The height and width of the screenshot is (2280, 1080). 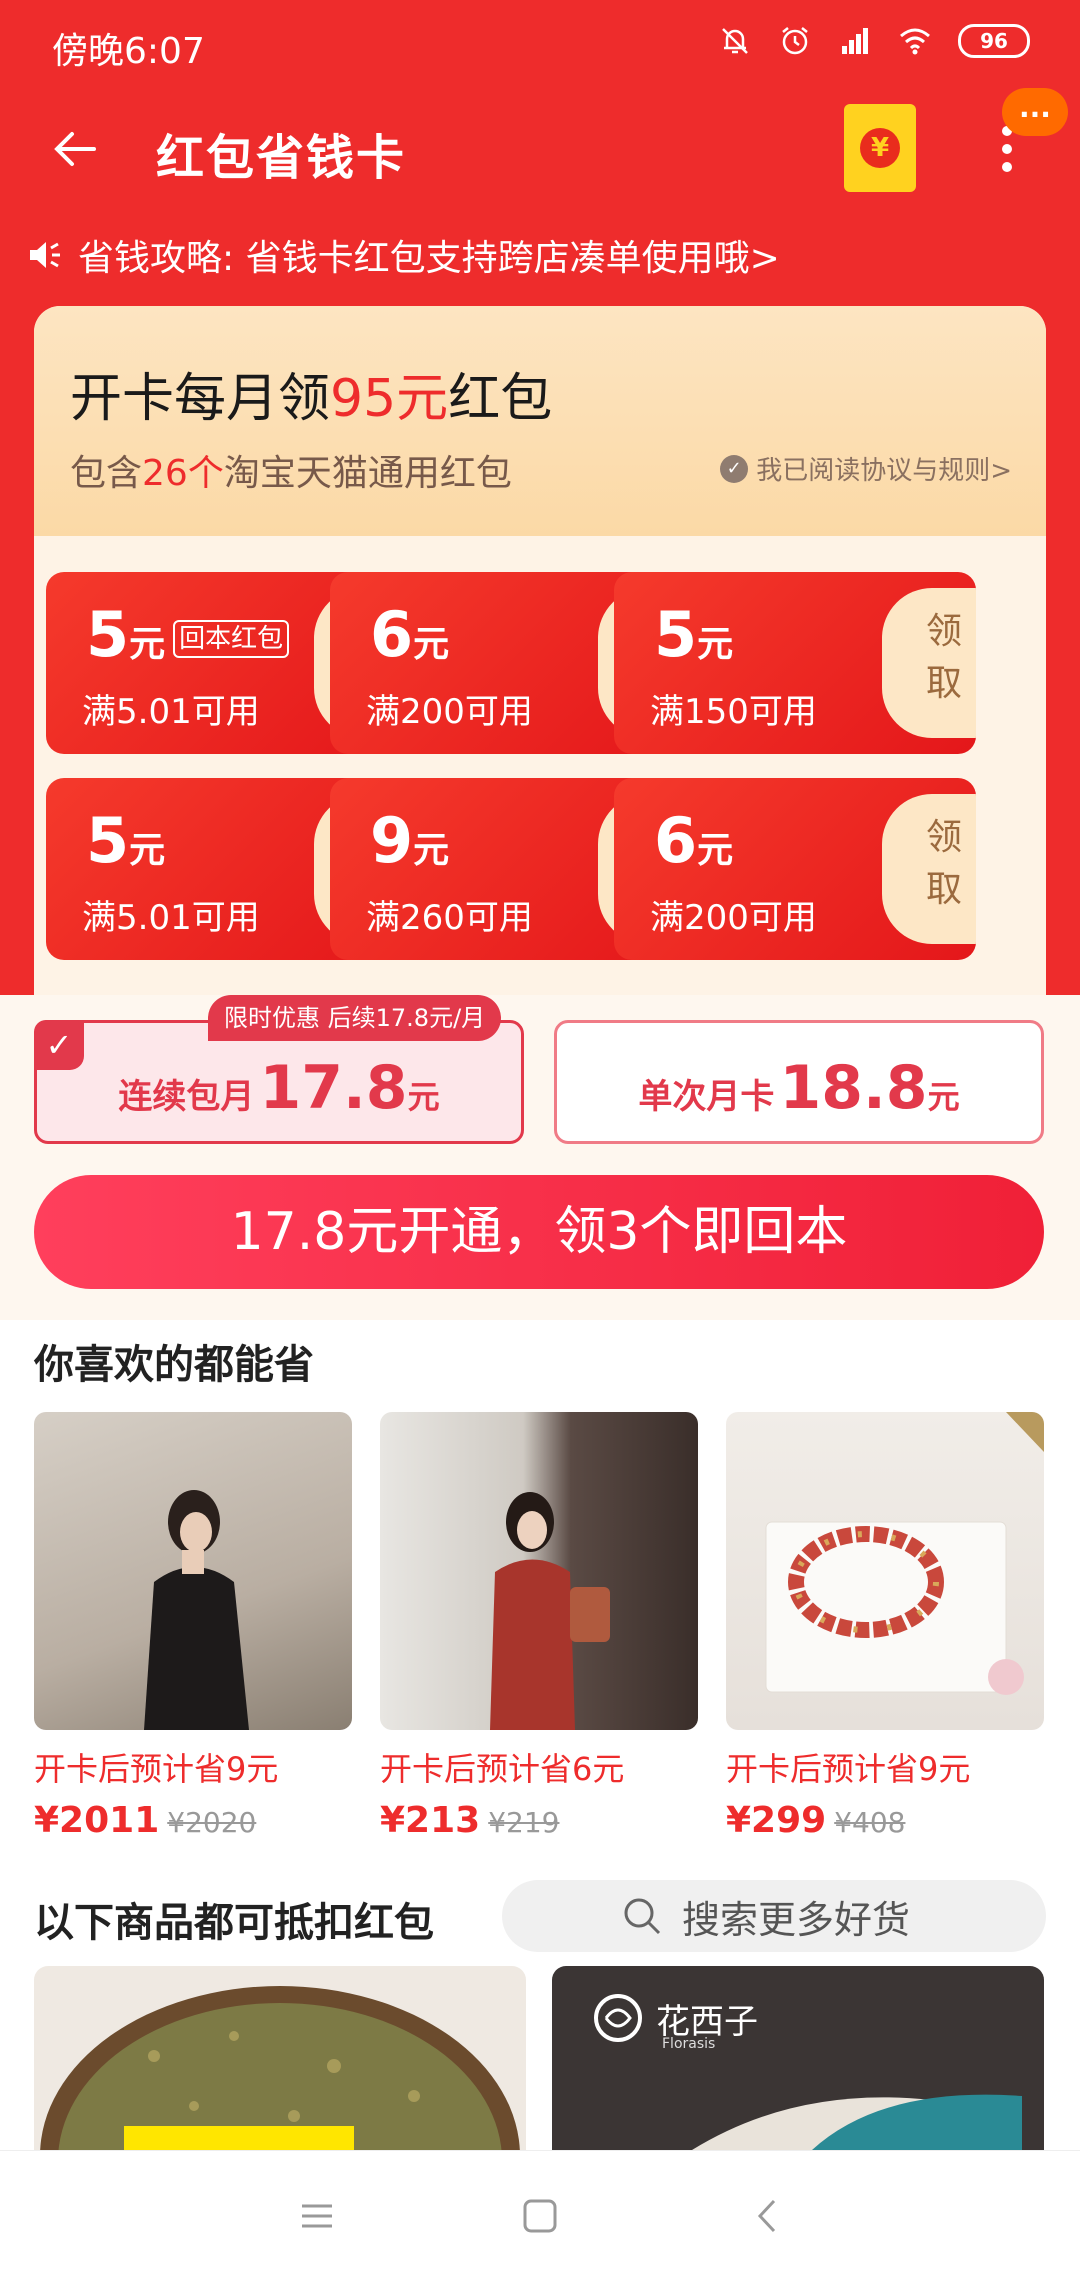 What do you see at coordinates (734, 468) in the screenshot?
I see `check-circle-icon: ✓` at bounding box center [734, 468].